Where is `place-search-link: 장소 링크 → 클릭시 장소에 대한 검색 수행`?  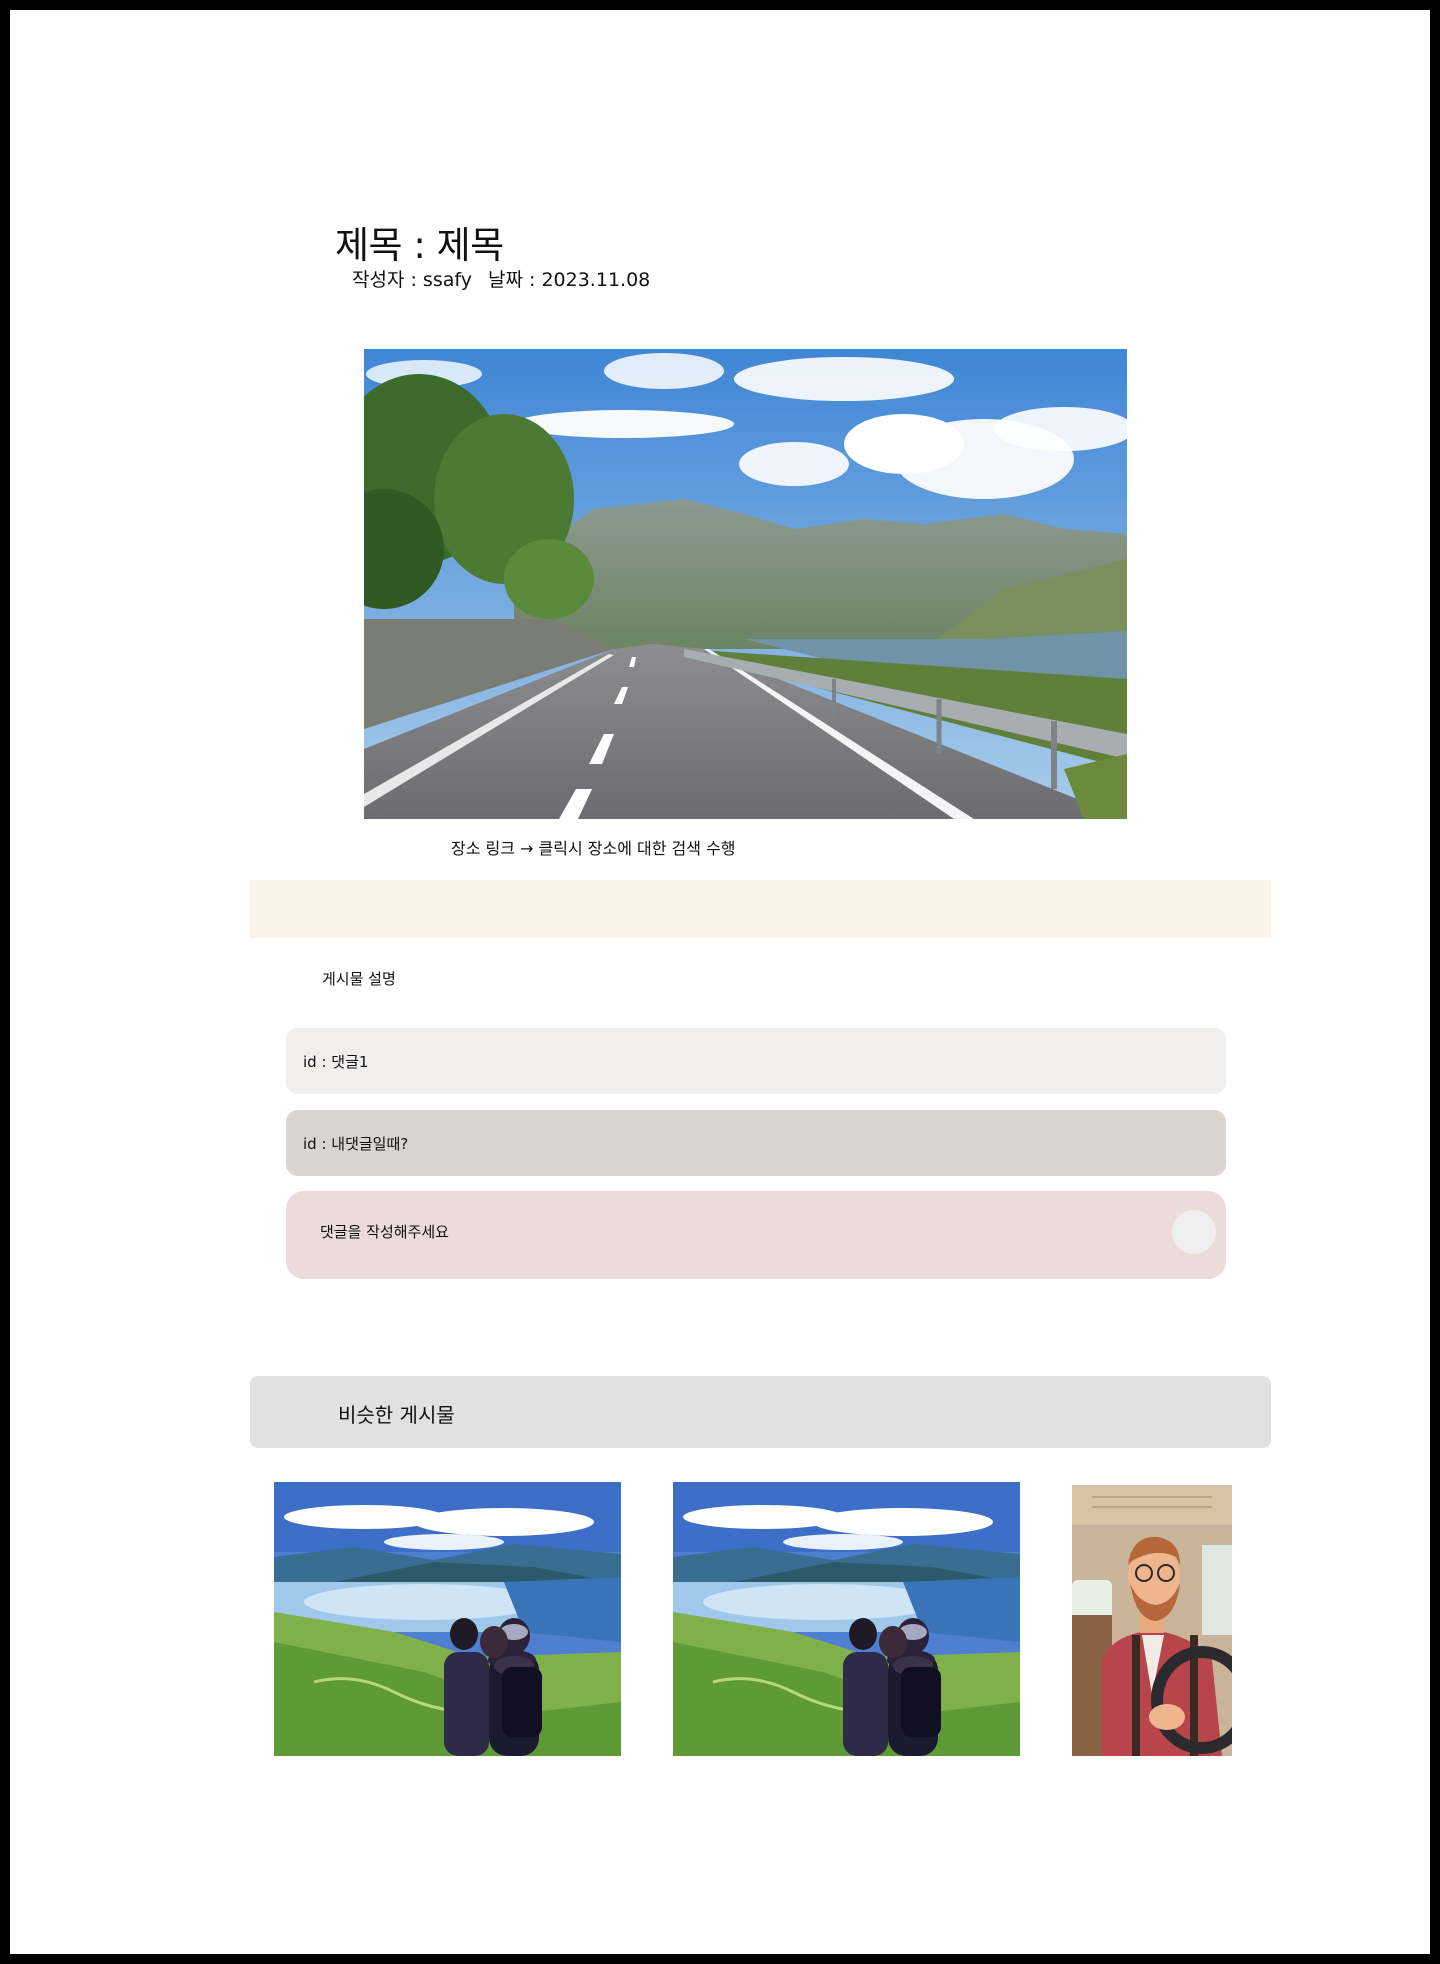
place-search-link: 장소 링크 → 클릭시 장소에 대한 검색 수행 is located at coordinates (593, 847).